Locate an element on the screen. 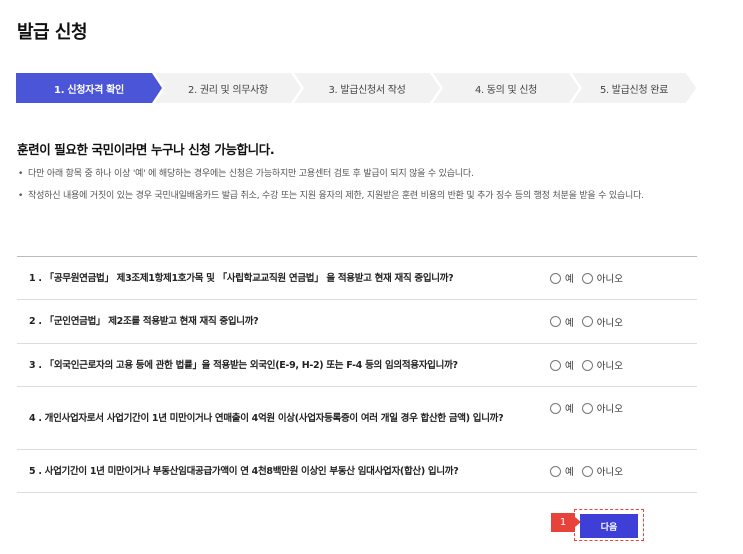 This screenshot has height=554, width=743. step-1-label: 1. 신청자격 확인 is located at coordinates (89, 90).